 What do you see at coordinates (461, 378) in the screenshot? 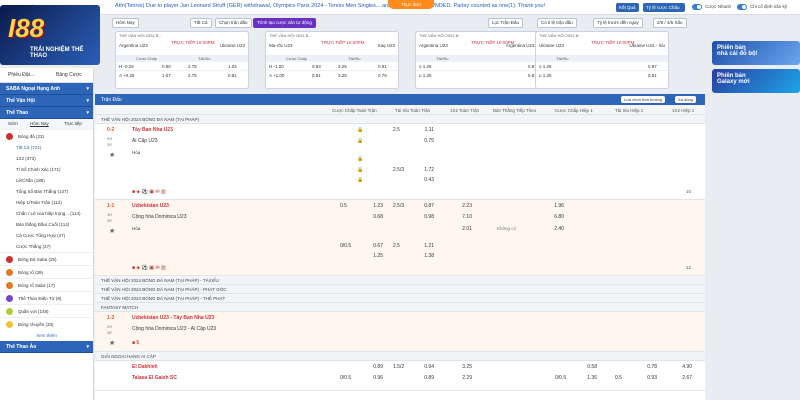
I see `odd: 2.29` at bounding box center [461, 378].